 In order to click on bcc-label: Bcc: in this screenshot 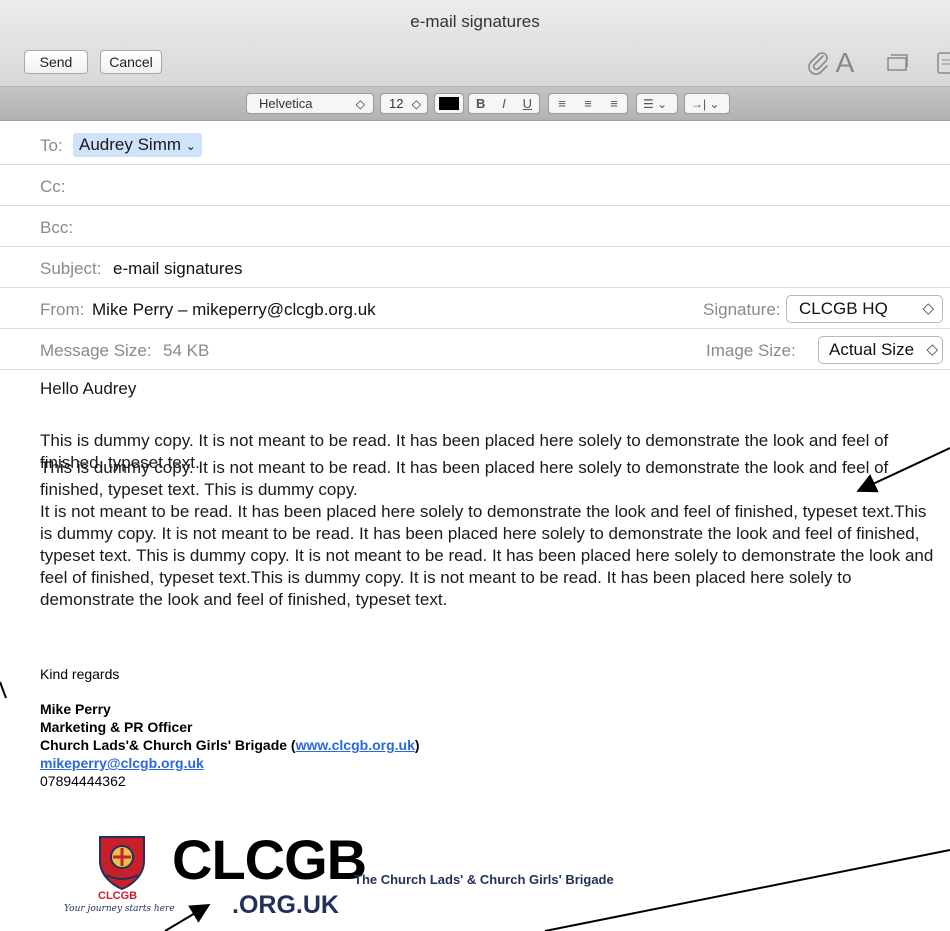, I will do `click(57, 227)`.